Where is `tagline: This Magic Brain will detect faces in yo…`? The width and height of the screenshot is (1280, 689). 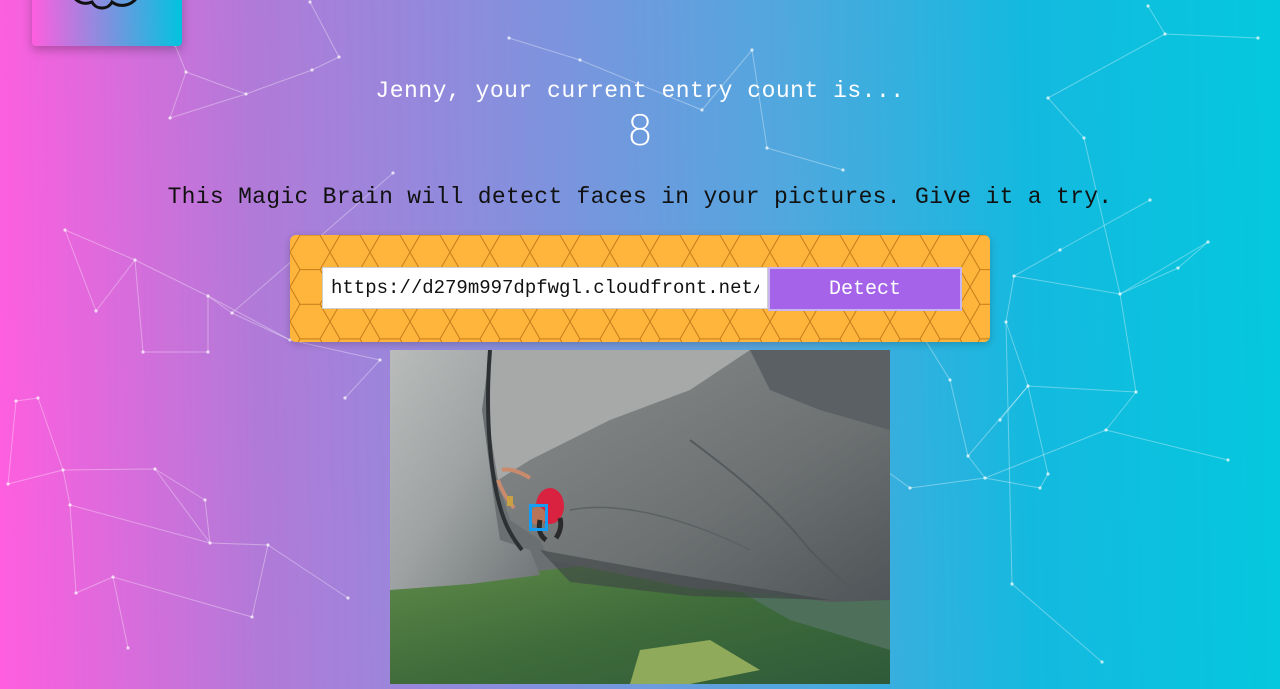
tagline: This Magic Brain will detect faces in yo… is located at coordinates (640, 197).